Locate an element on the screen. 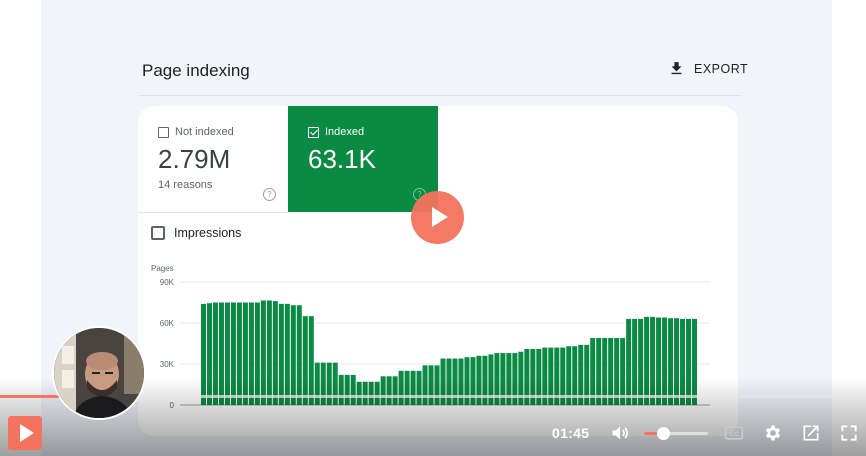  not-indexed-header: Not indexed is located at coordinates (223, 132).